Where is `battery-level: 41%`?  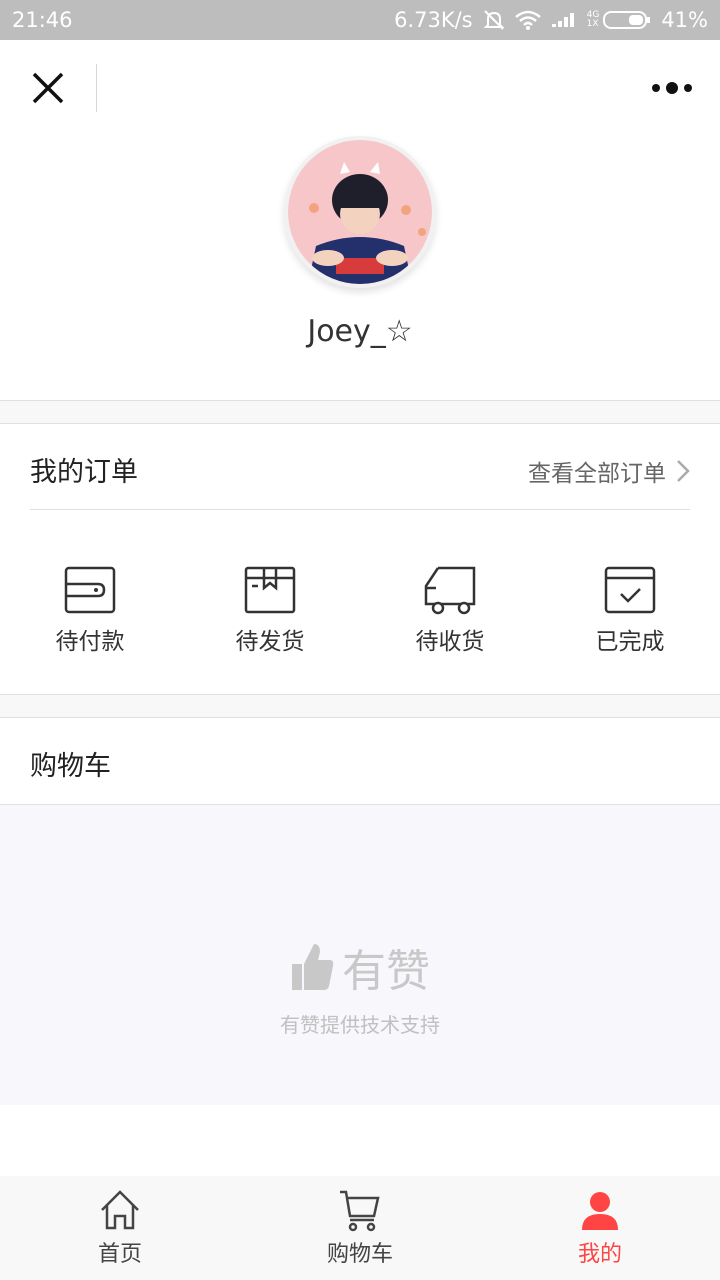
battery-level: 41% is located at coordinates (684, 20).